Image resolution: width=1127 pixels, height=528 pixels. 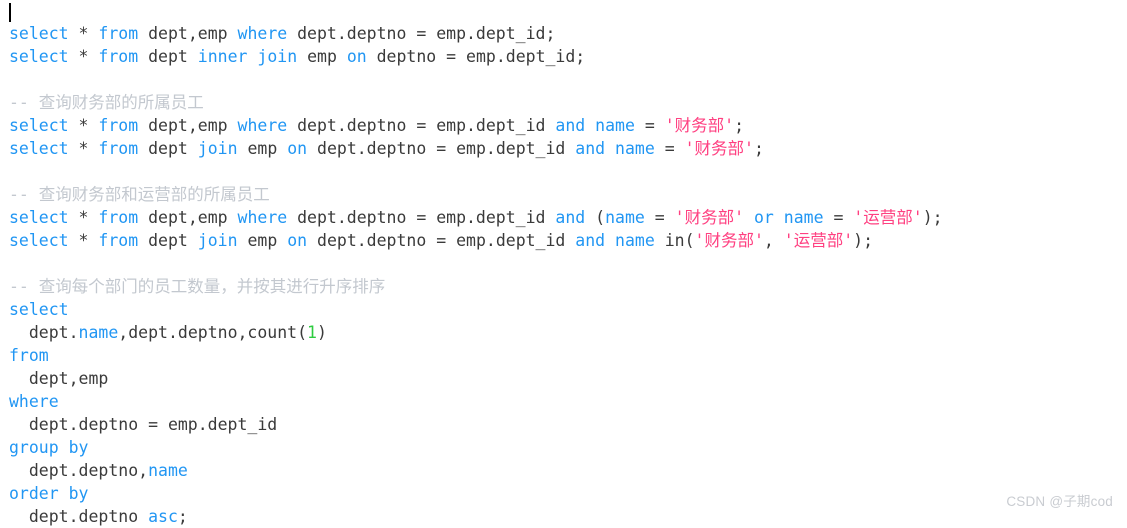 What do you see at coordinates (674, 240) in the screenshot?
I see `code-token-id: in(` at bounding box center [674, 240].